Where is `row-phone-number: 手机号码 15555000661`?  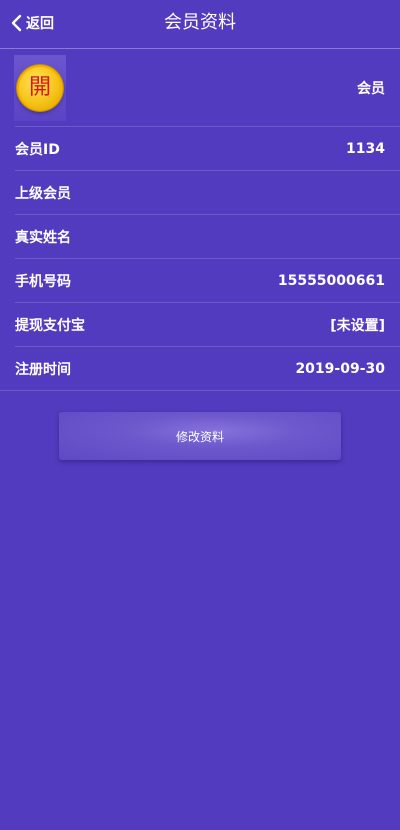
row-phone-number: 手机号码 15555000661 is located at coordinates (207, 281).